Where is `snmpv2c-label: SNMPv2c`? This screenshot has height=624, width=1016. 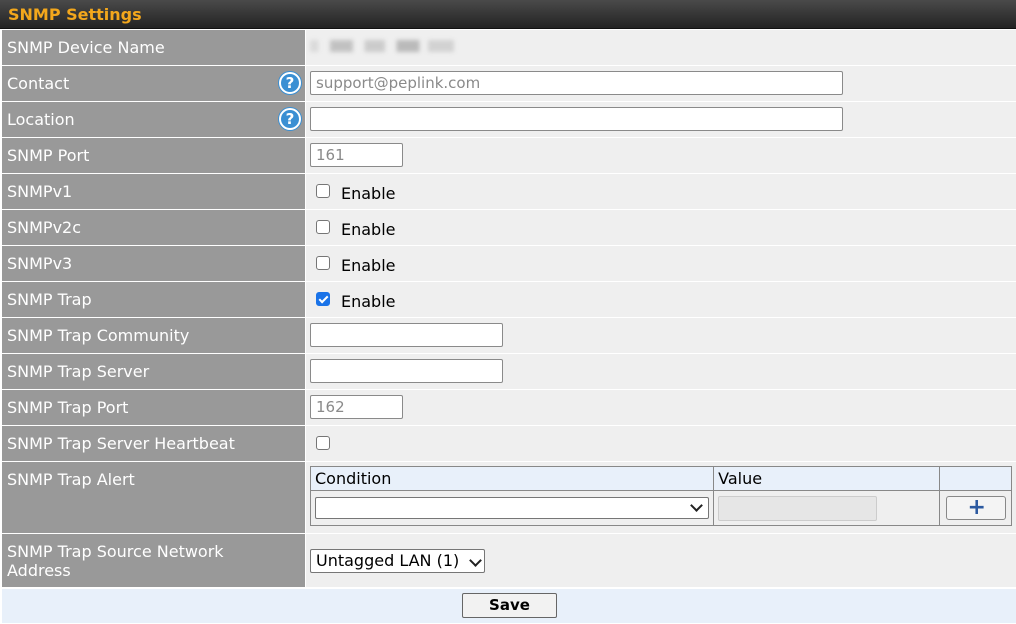 snmpv2c-label: SNMPv2c is located at coordinates (44, 227).